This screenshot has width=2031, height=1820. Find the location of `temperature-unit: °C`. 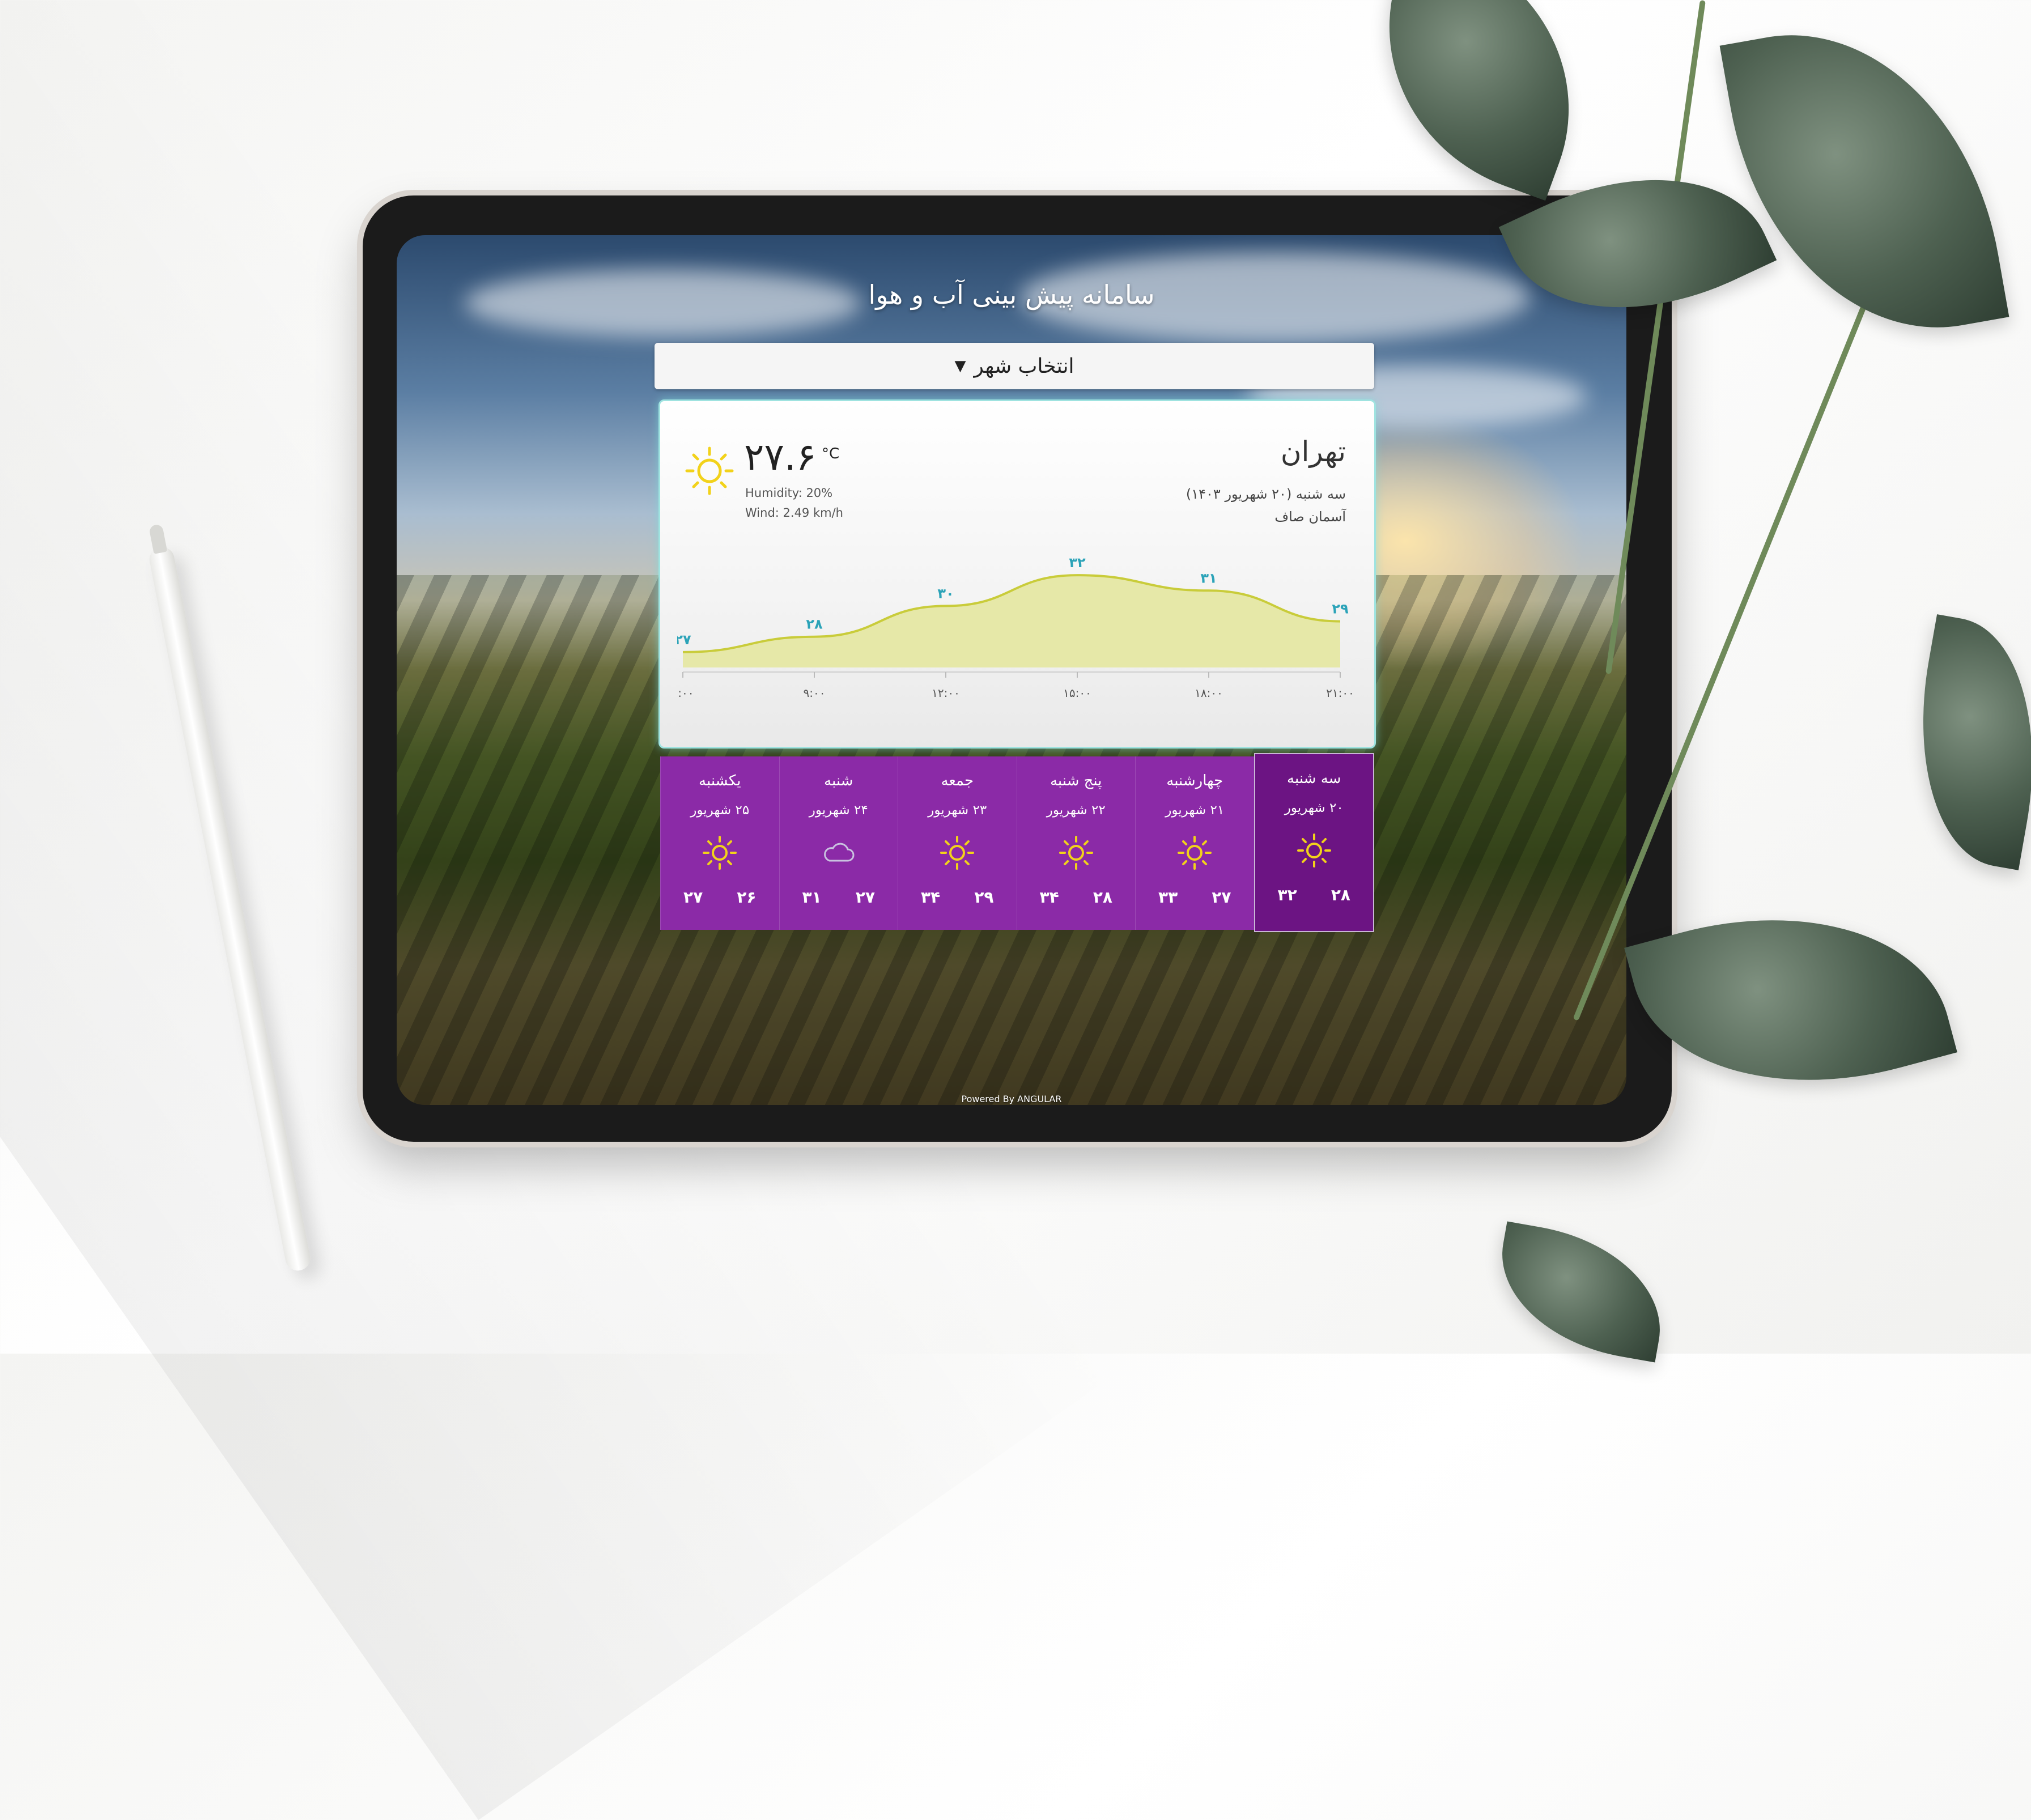

temperature-unit: °C is located at coordinates (831, 453).